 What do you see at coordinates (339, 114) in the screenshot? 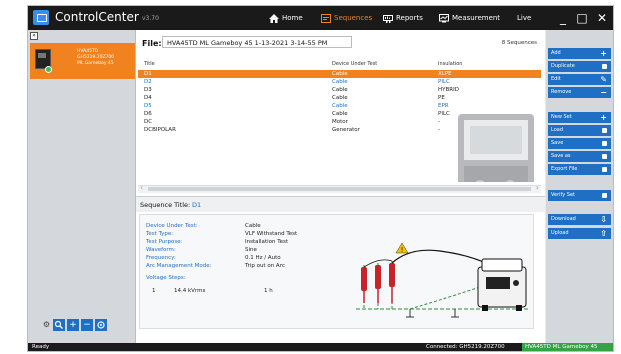
I see `table-row: D6 Cable PILC` at bounding box center [339, 114].